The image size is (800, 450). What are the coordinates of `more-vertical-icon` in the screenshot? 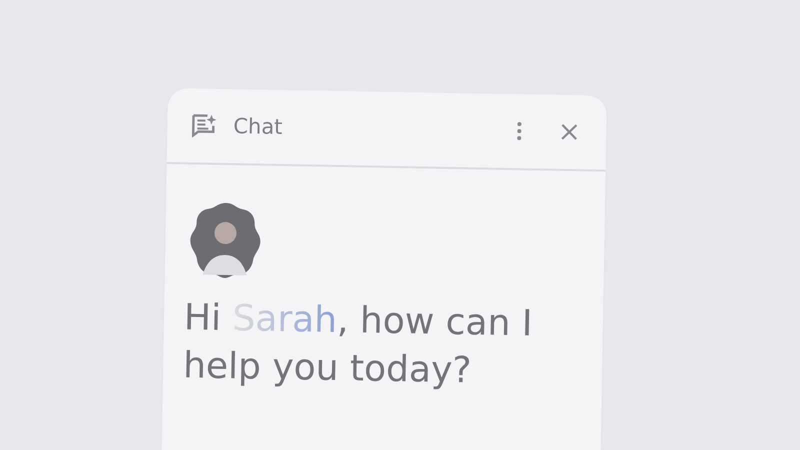 It's located at (519, 131).